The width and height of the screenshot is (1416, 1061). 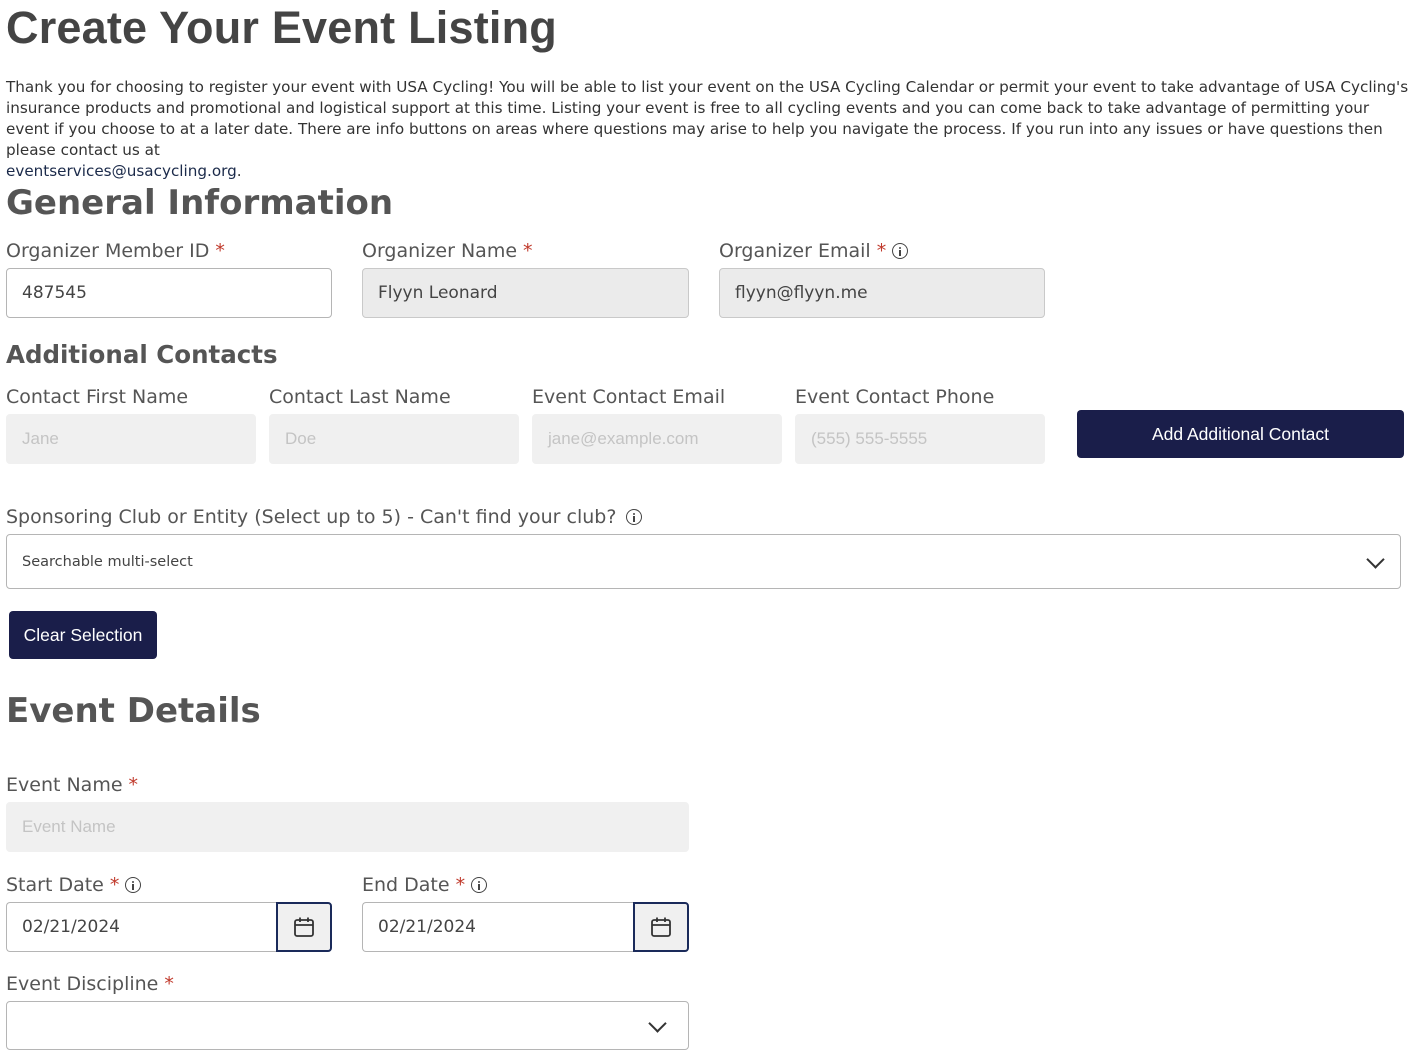 I want to click on organizer-name-label: Organizer Name *, so click(x=447, y=251).